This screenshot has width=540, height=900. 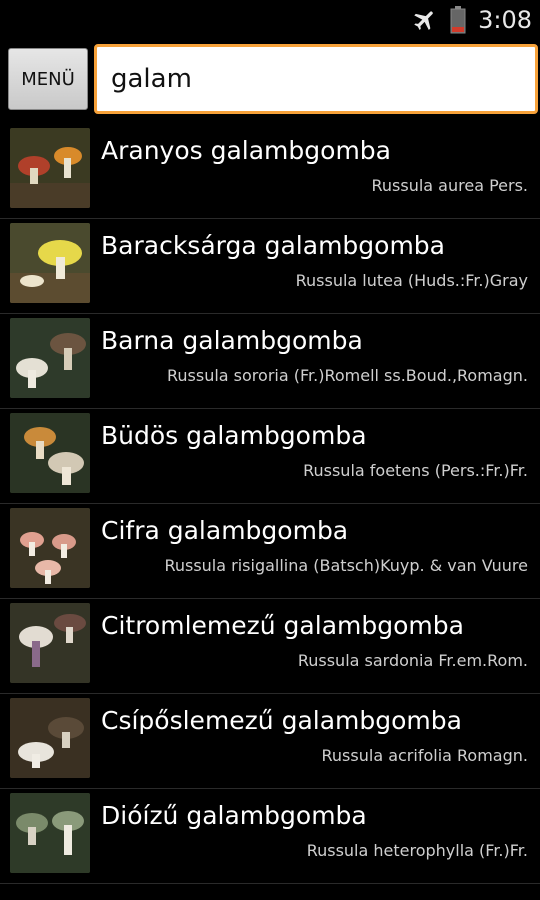 What do you see at coordinates (423, 20) in the screenshot?
I see `airplane-mode-icon` at bounding box center [423, 20].